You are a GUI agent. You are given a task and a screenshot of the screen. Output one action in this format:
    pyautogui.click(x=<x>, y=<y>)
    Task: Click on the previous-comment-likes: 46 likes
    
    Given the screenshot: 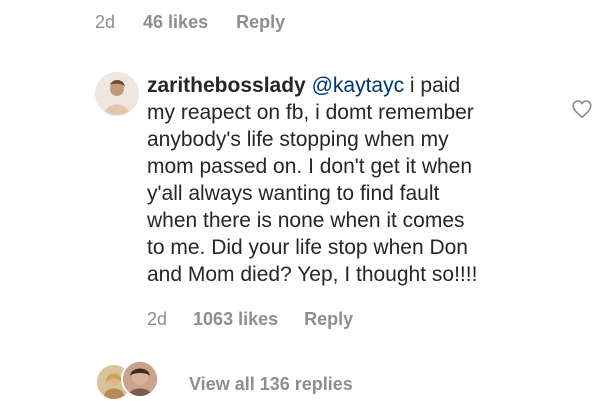 What is the action you would take?
    pyautogui.click(x=175, y=22)
    